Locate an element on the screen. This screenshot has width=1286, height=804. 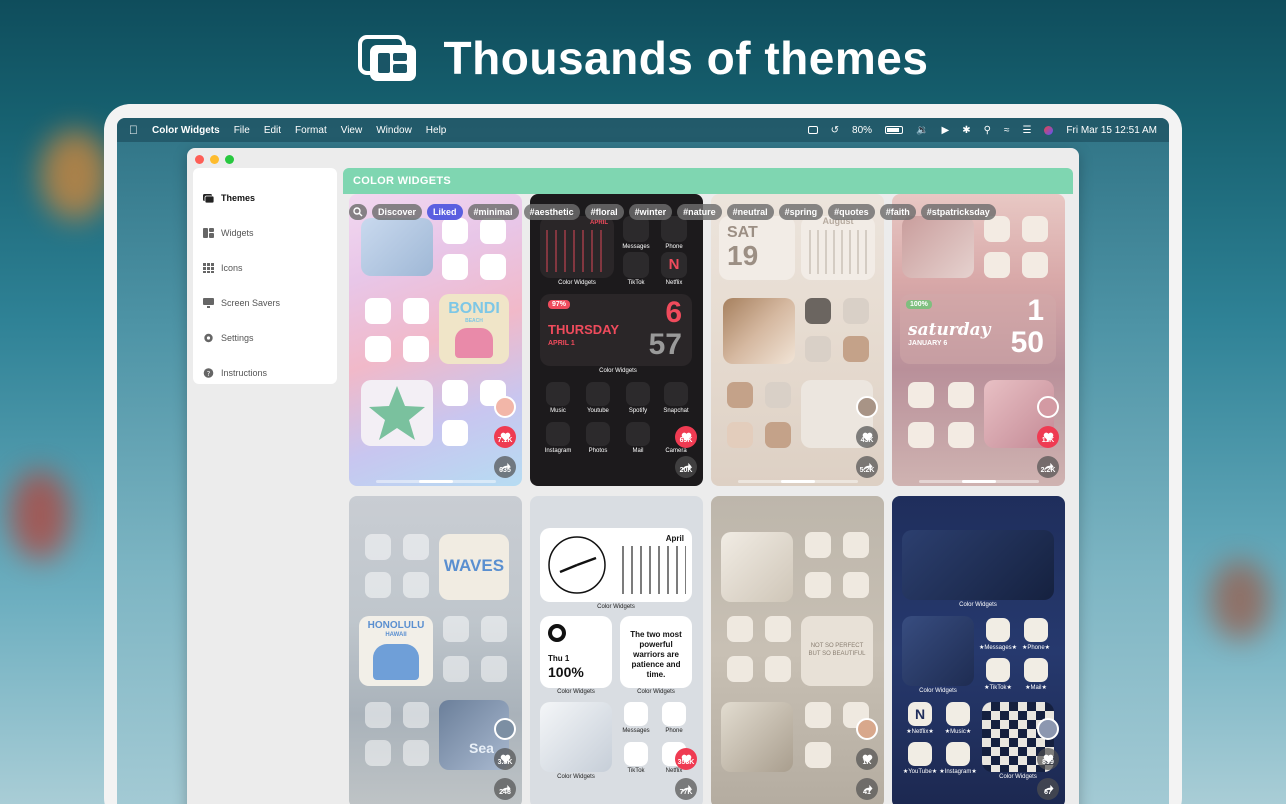
theme-card: 100% saturday JANUARY 6 1 50 11K 2.2K is located at coordinates (978, 340).